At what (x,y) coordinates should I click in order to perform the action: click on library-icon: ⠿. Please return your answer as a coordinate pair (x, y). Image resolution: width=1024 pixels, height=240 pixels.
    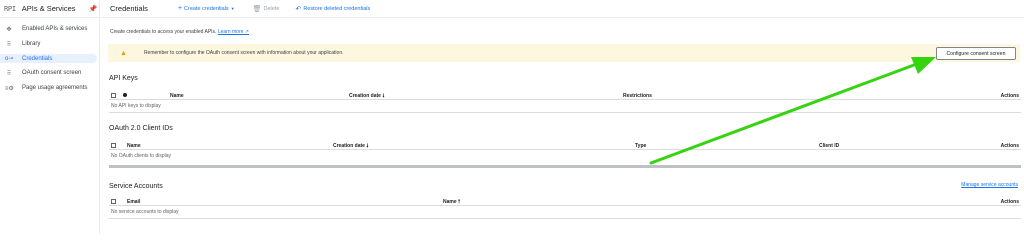
    Looking at the image, I should click on (9, 44).